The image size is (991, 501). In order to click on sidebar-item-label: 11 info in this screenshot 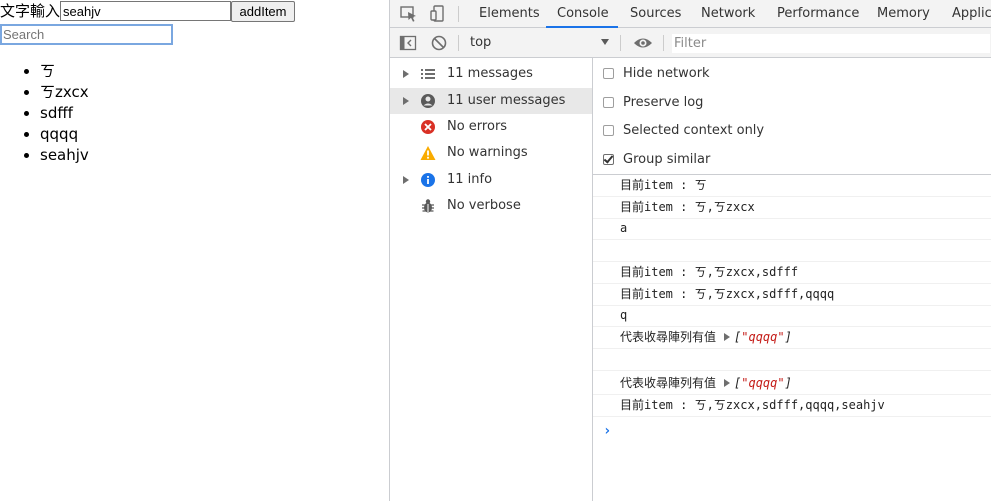, I will do `click(470, 179)`.